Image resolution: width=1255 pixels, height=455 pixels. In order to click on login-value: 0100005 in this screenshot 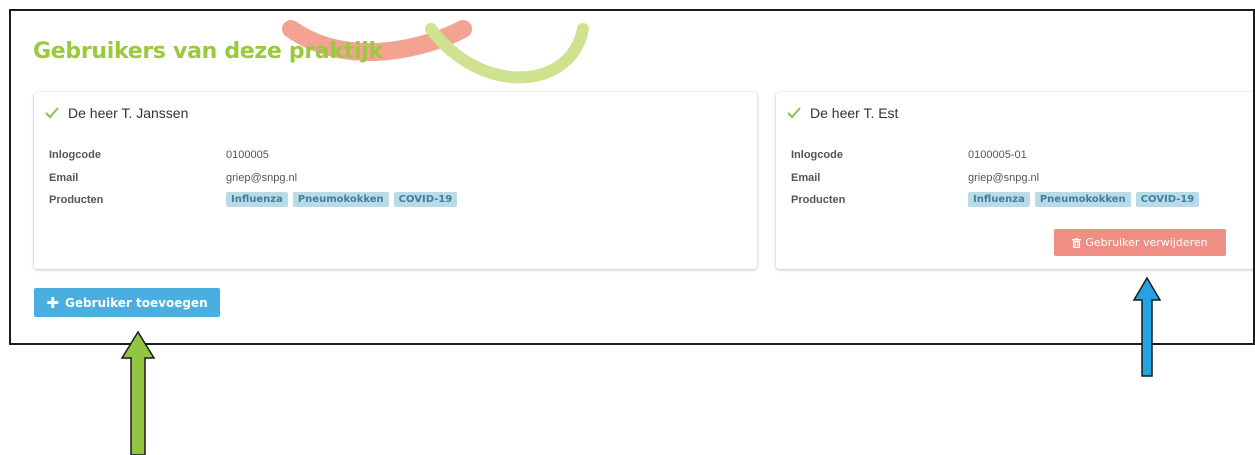, I will do `click(247, 155)`.